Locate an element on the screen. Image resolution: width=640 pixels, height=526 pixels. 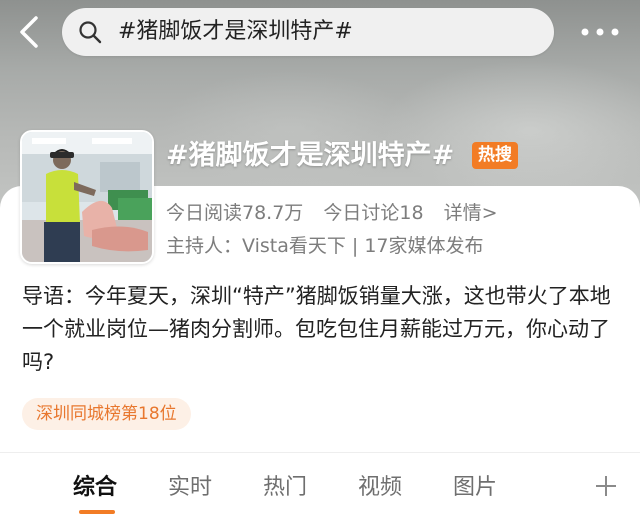
tab-video: 视频 is located at coordinates (380, 488).